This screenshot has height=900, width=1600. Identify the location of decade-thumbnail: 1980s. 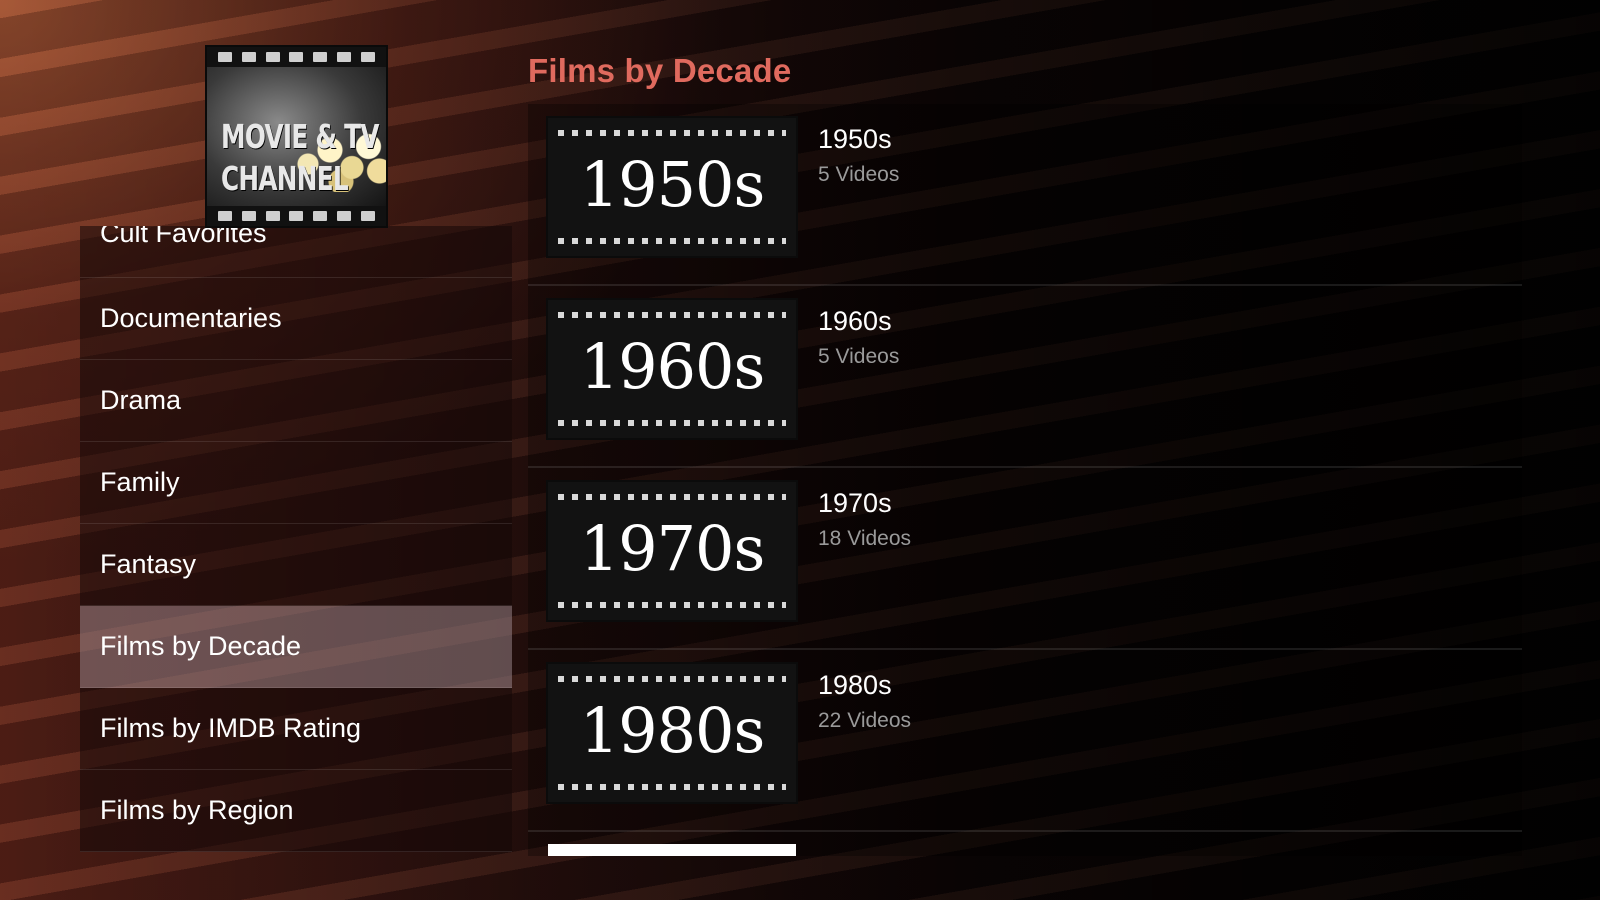
(672, 733).